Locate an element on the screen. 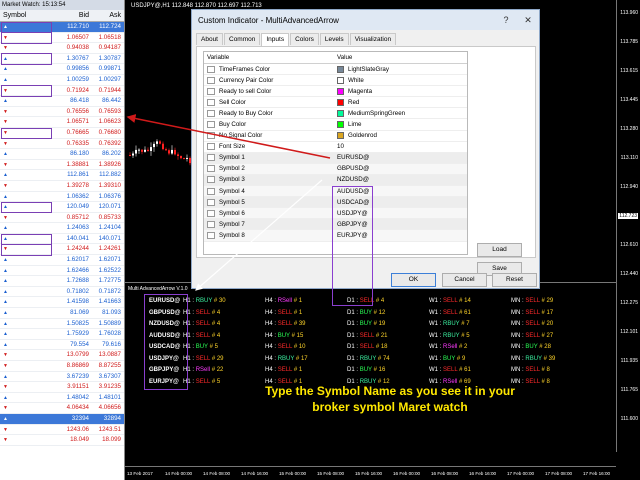  reset-button: Reset is located at coordinates (514, 280).